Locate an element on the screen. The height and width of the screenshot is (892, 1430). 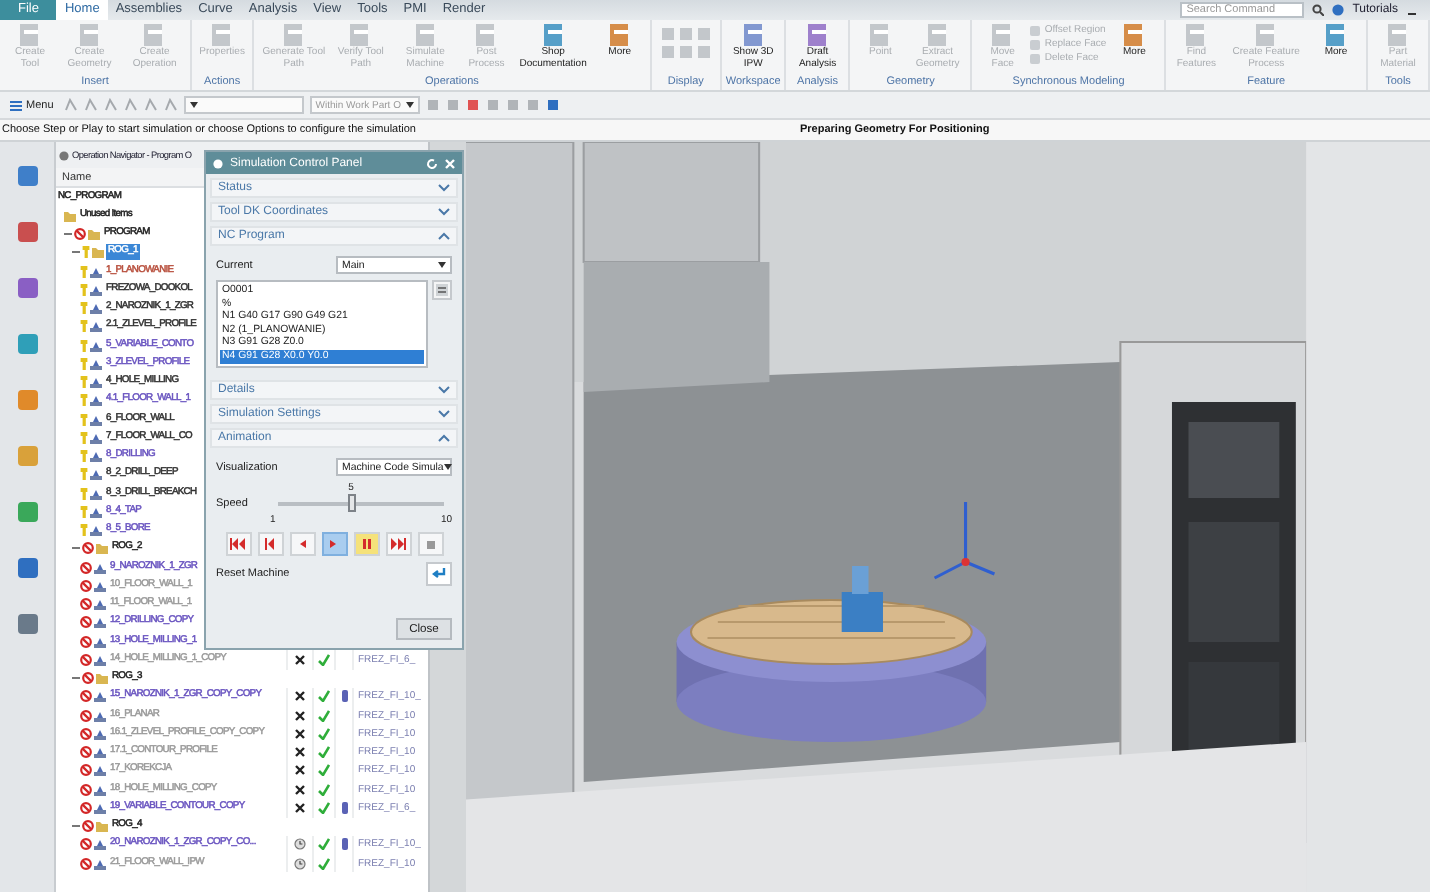
reset-button is located at coordinates (439, 574).